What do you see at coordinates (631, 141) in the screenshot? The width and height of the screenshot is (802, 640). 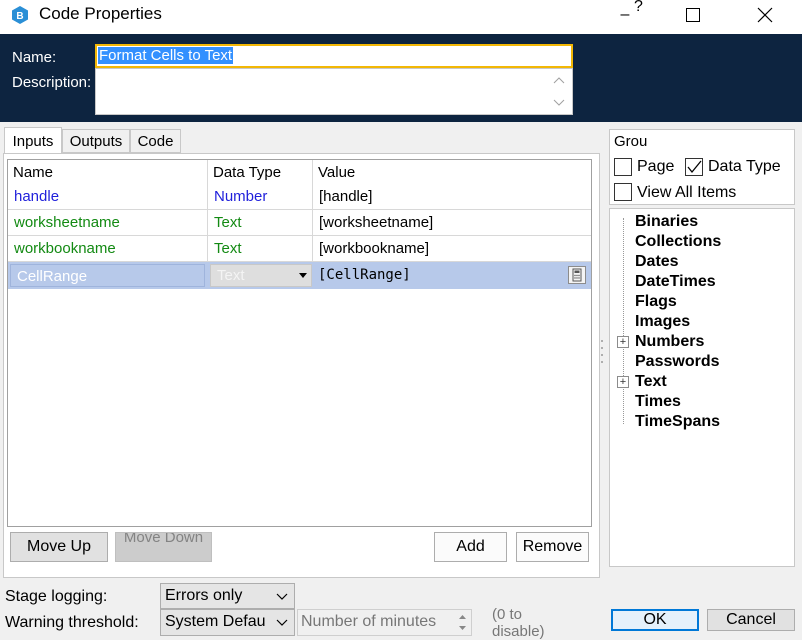 I see `group-title: Grou` at bounding box center [631, 141].